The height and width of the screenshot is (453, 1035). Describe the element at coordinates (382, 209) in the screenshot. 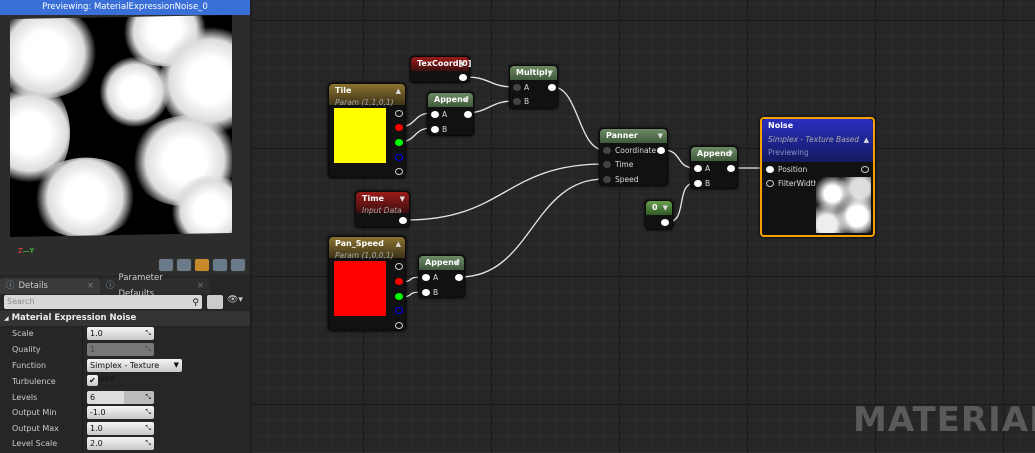

I see `node-time: Time ▼ Input Data` at that location.